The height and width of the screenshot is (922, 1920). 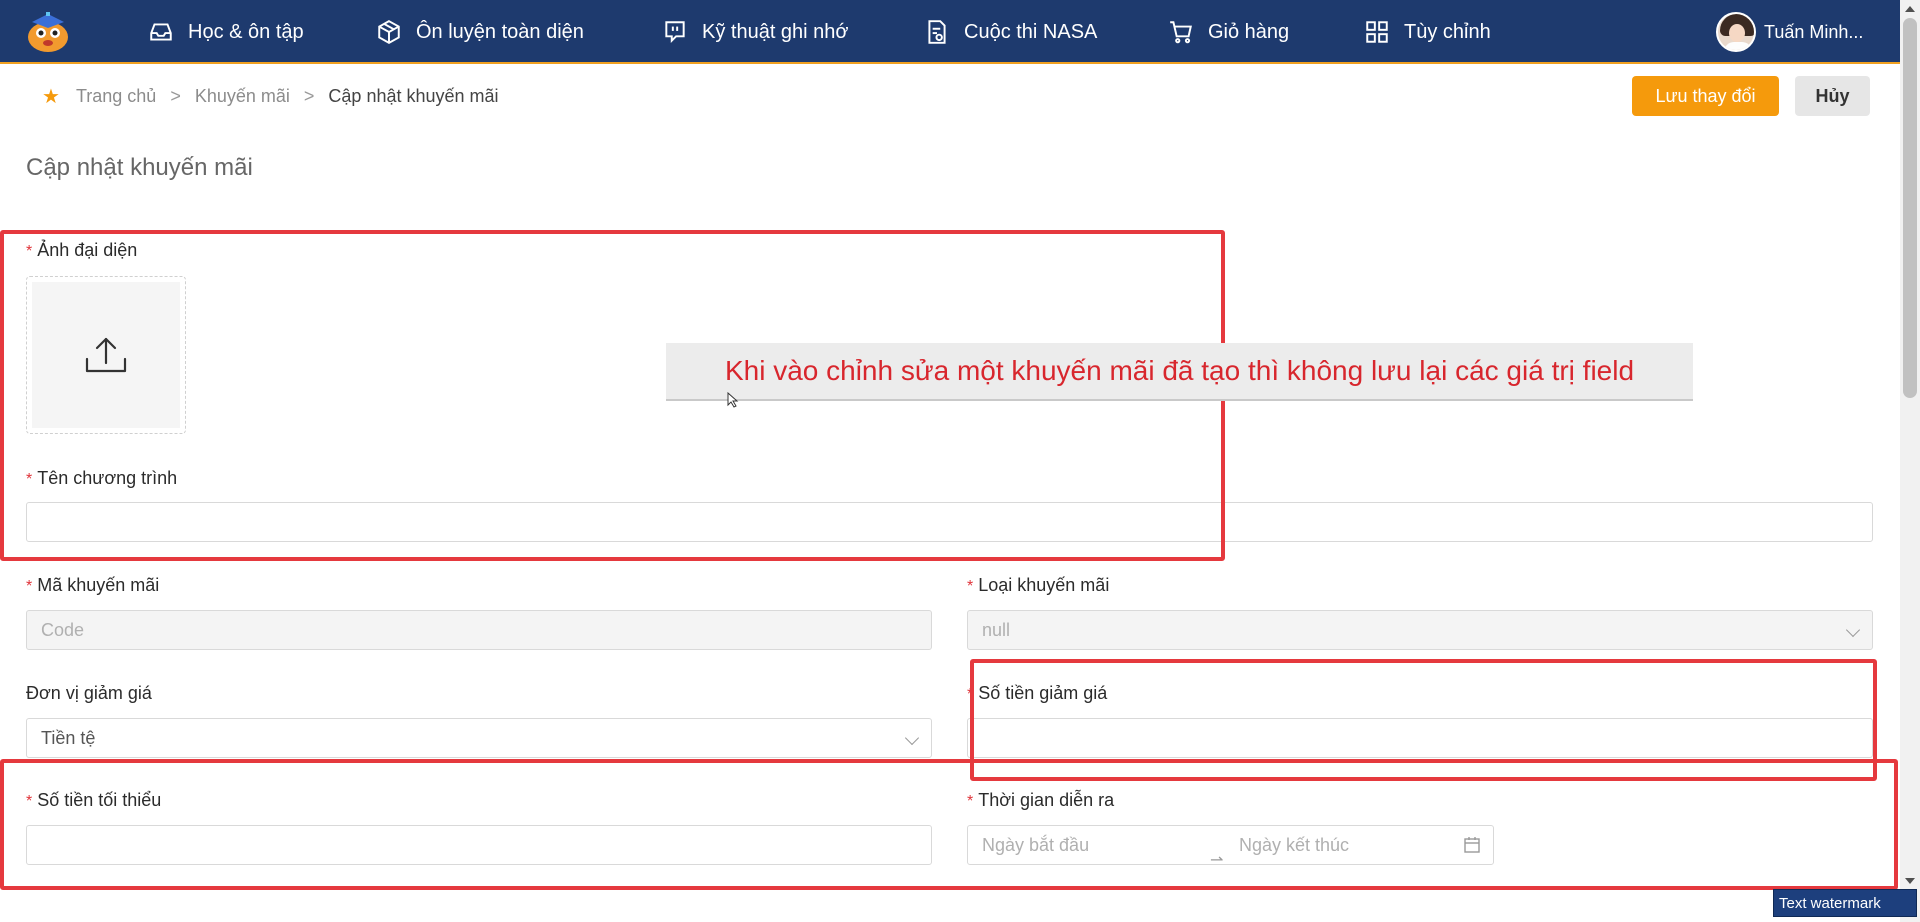 What do you see at coordinates (1031, 31) in the screenshot?
I see `nav-item-label: Cuộc thi NASA` at bounding box center [1031, 31].